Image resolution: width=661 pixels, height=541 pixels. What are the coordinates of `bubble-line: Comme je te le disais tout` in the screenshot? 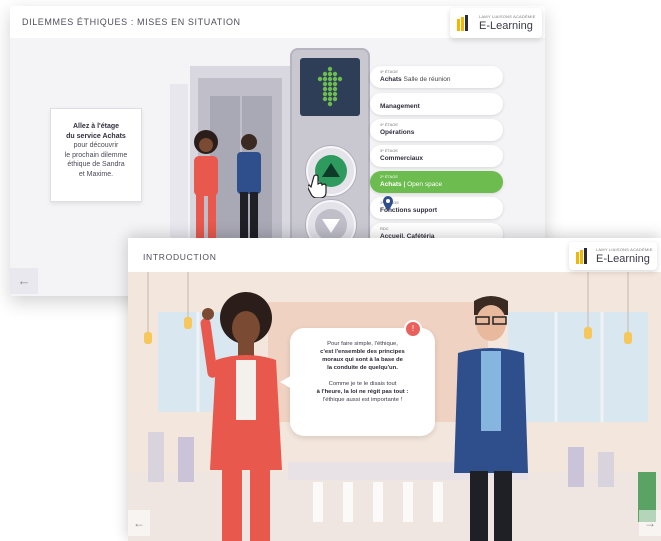 It's located at (362, 384).